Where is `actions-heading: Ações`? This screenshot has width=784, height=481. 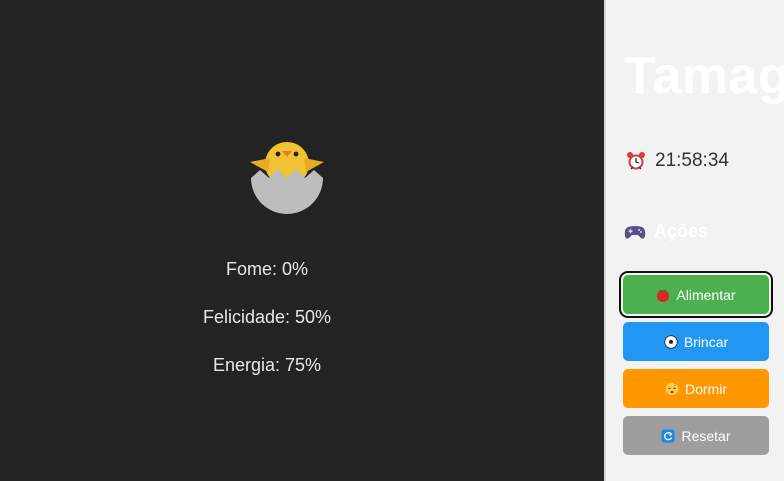
actions-heading: Ações is located at coordinates (666, 231).